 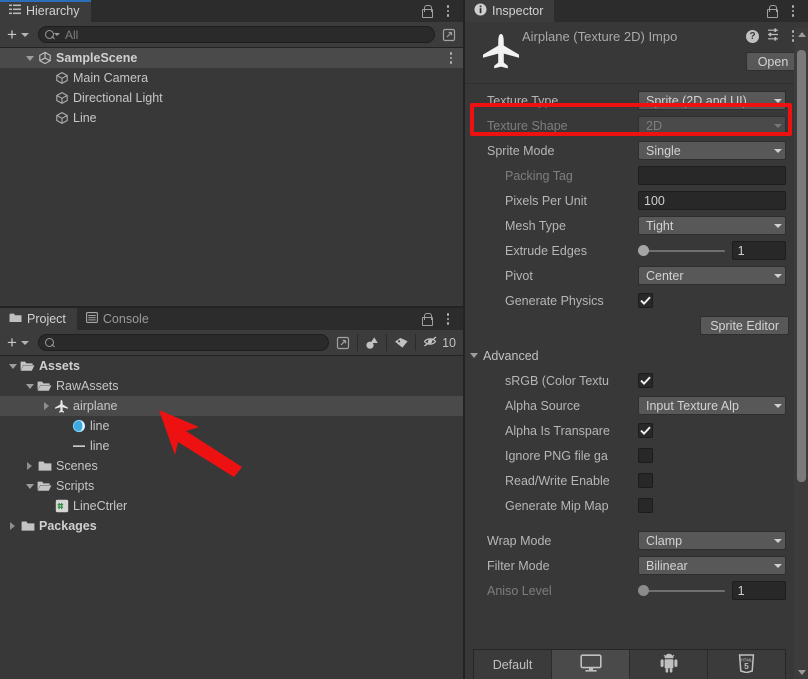 I want to click on platform-tab-standalone, so click(x=591, y=664).